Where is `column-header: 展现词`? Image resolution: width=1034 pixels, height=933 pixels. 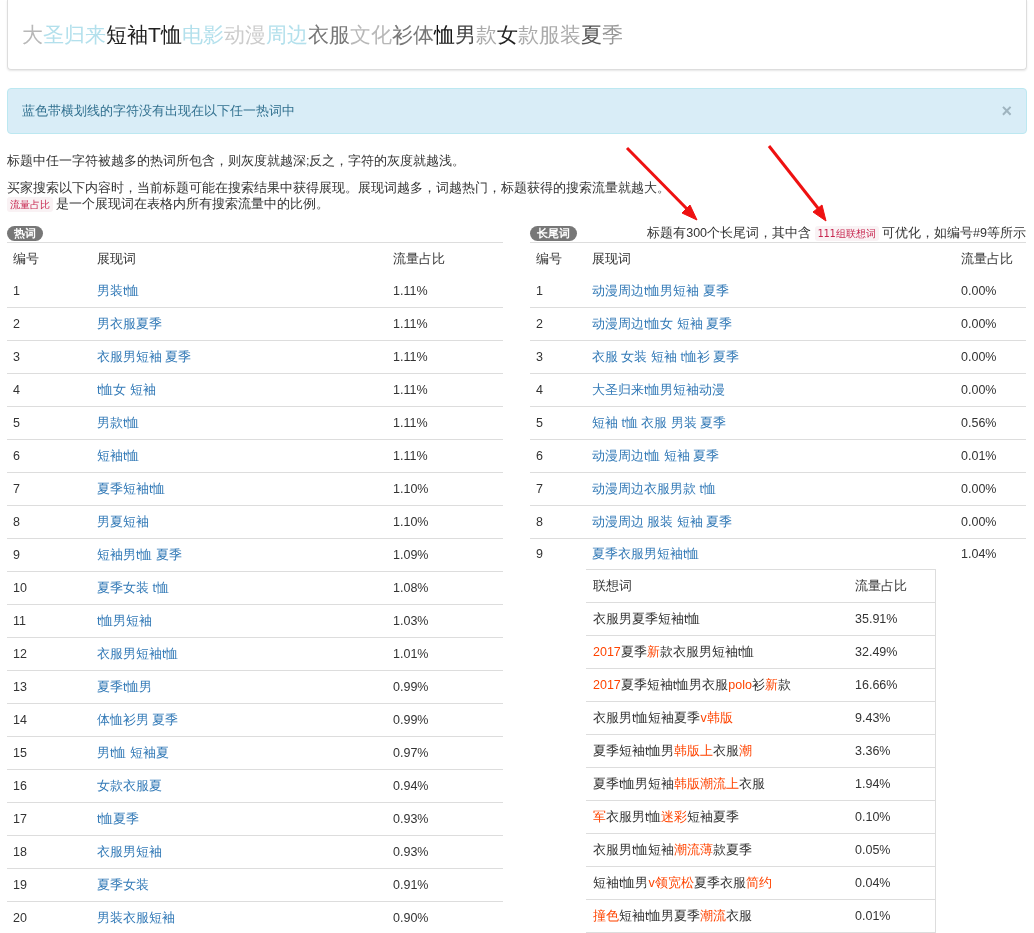 column-header: 展现词 is located at coordinates (611, 259).